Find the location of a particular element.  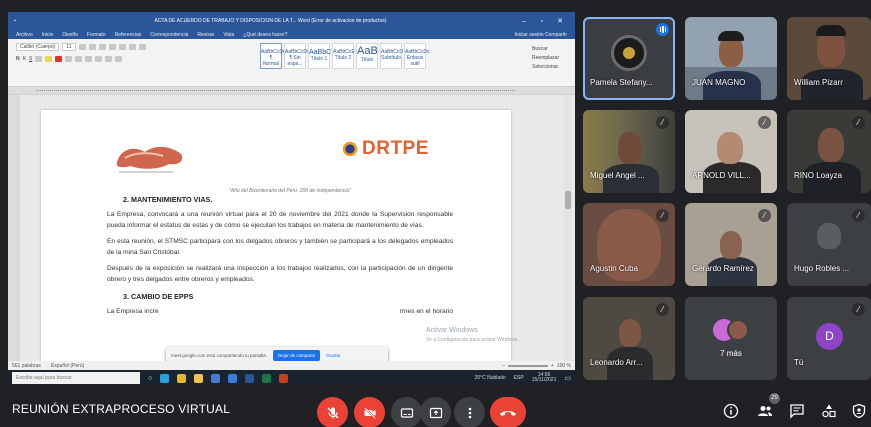

menu-tell-me: ¿Qué desea hacer? is located at coordinates (265, 35).